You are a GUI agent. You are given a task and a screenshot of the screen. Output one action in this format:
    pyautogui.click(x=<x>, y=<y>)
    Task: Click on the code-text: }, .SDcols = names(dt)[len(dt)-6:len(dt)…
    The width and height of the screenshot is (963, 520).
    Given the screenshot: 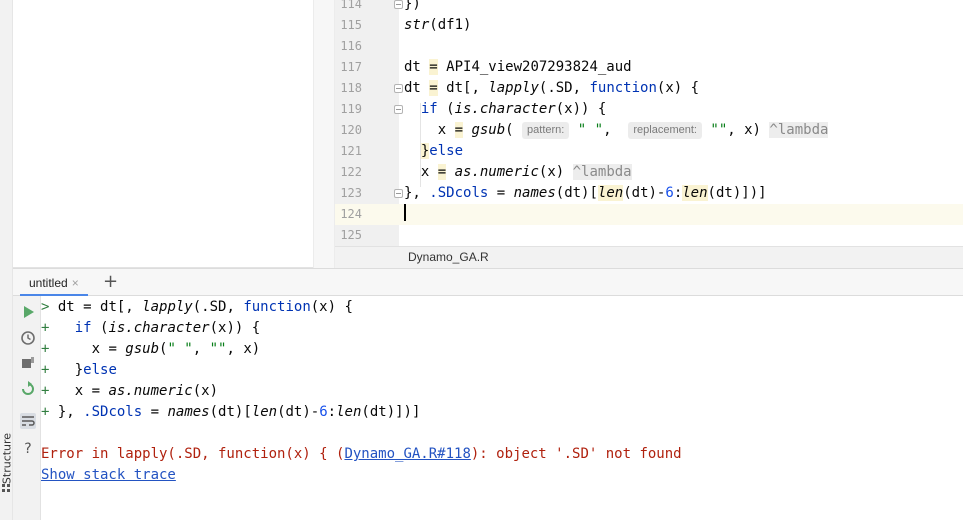 What is the action you would take?
    pyautogui.click(x=585, y=193)
    